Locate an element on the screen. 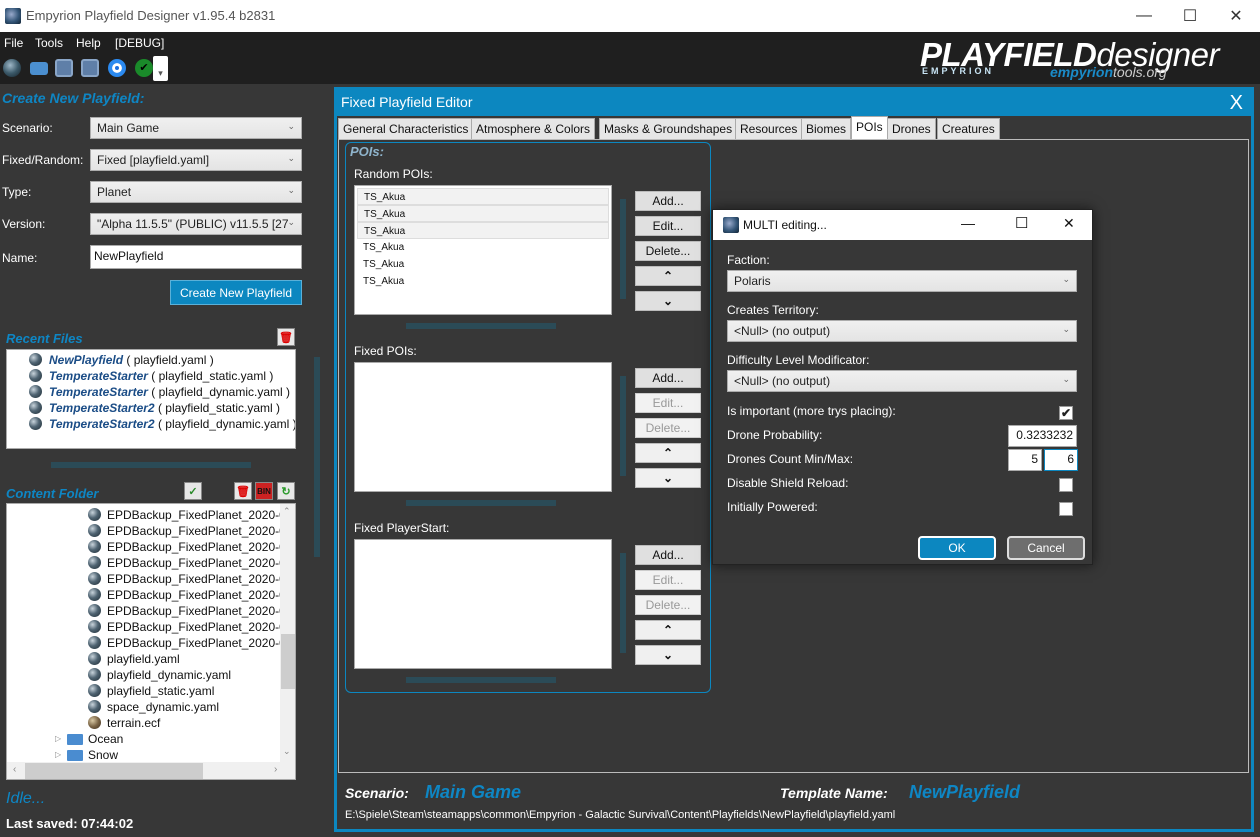  globe-icon is located at coordinates (12, 68).